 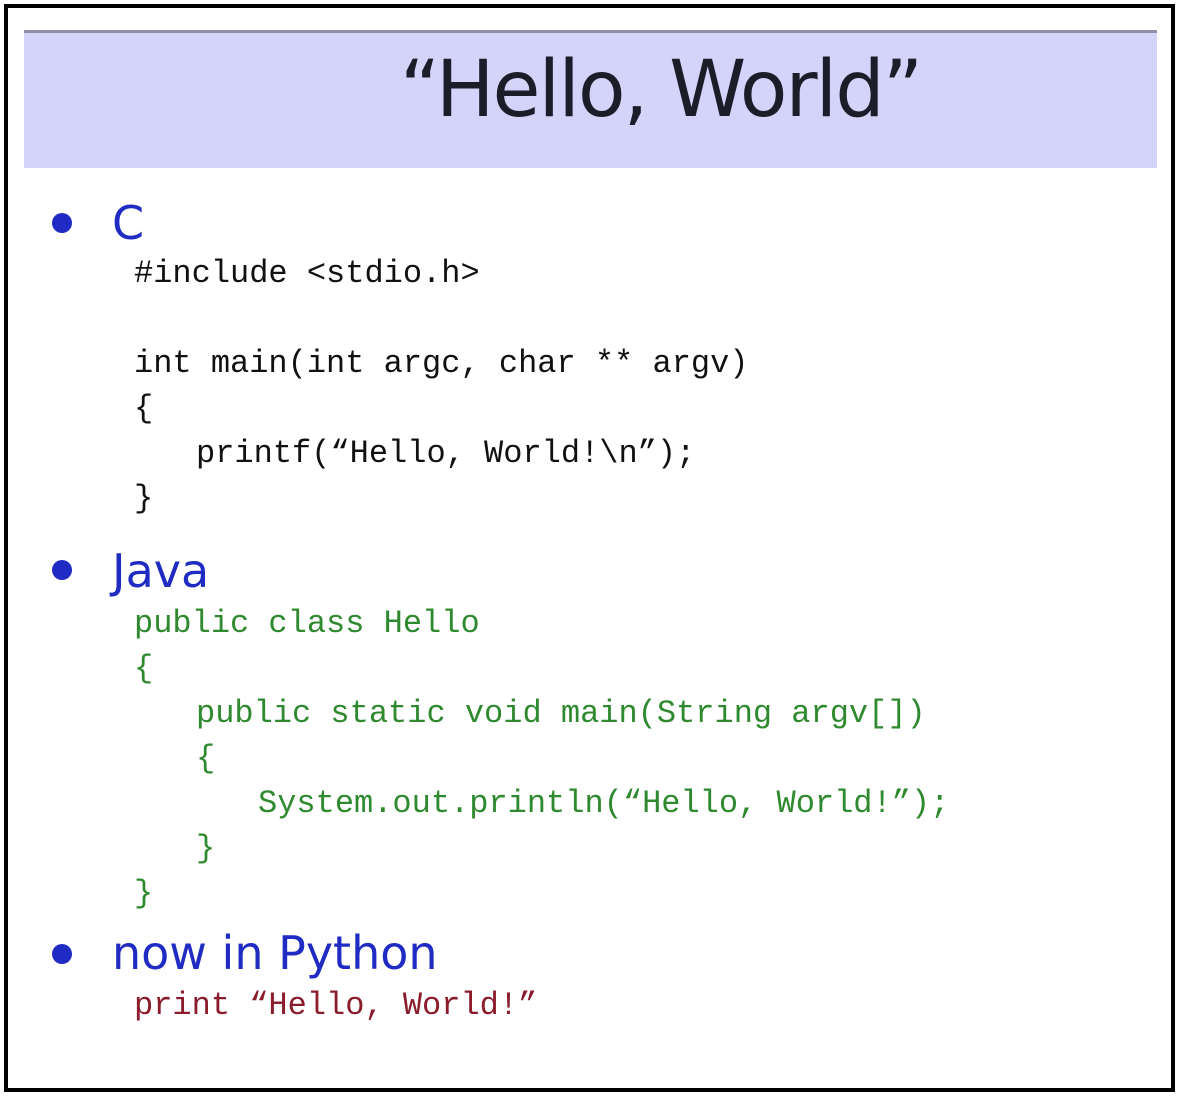 What do you see at coordinates (336, 1005) in the screenshot?
I see `python-code-line: print “Hello, World!”` at bounding box center [336, 1005].